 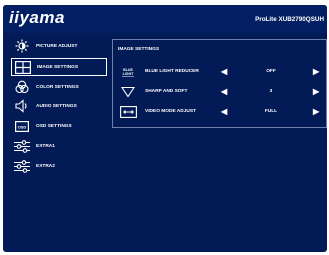 What do you see at coordinates (166, 91) in the screenshot?
I see `setting-label: SHARP AND SOFT` at bounding box center [166, 91].